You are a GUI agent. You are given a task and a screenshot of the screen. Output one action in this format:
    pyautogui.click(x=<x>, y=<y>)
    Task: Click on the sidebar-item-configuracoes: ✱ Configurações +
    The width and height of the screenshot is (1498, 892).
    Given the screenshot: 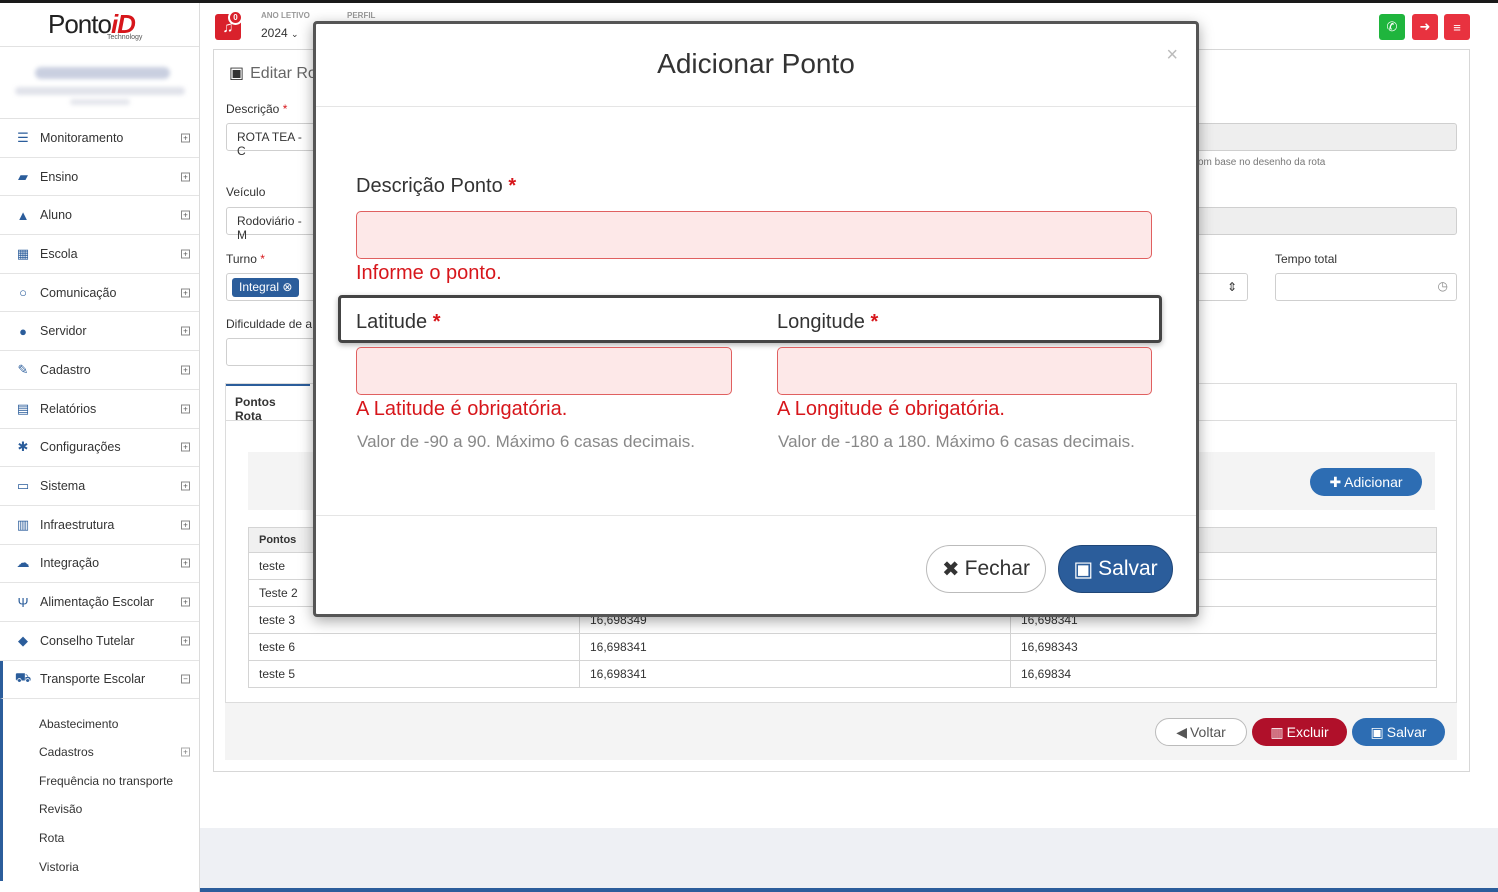 What is the action you would take?
    pyautogui.click(x=99, y=448)
    